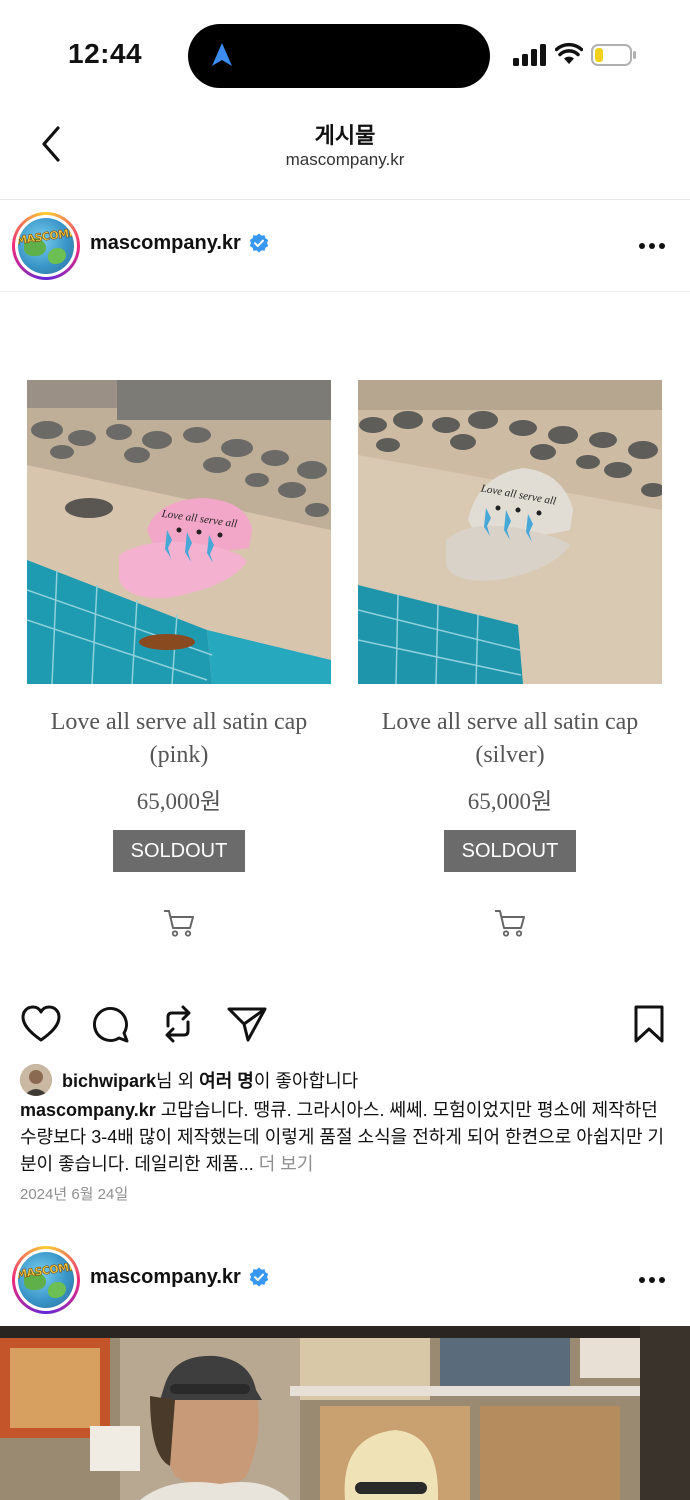 Image resolution: width=690 pixels, height=1500 pixels. I want to click on likes-text-part: 이 좋아합니다, so click(306, 1081).